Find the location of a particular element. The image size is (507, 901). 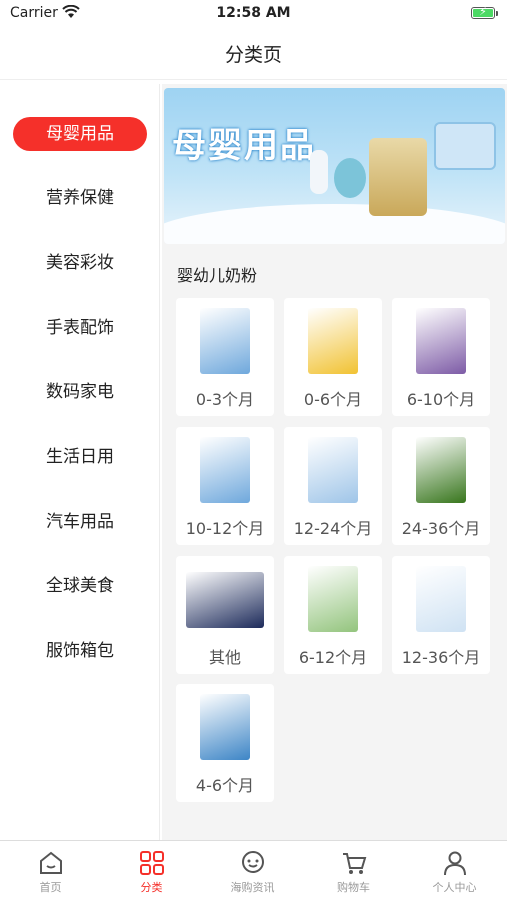

product-label: 6-12个月 is located at coordinates (333, 657).